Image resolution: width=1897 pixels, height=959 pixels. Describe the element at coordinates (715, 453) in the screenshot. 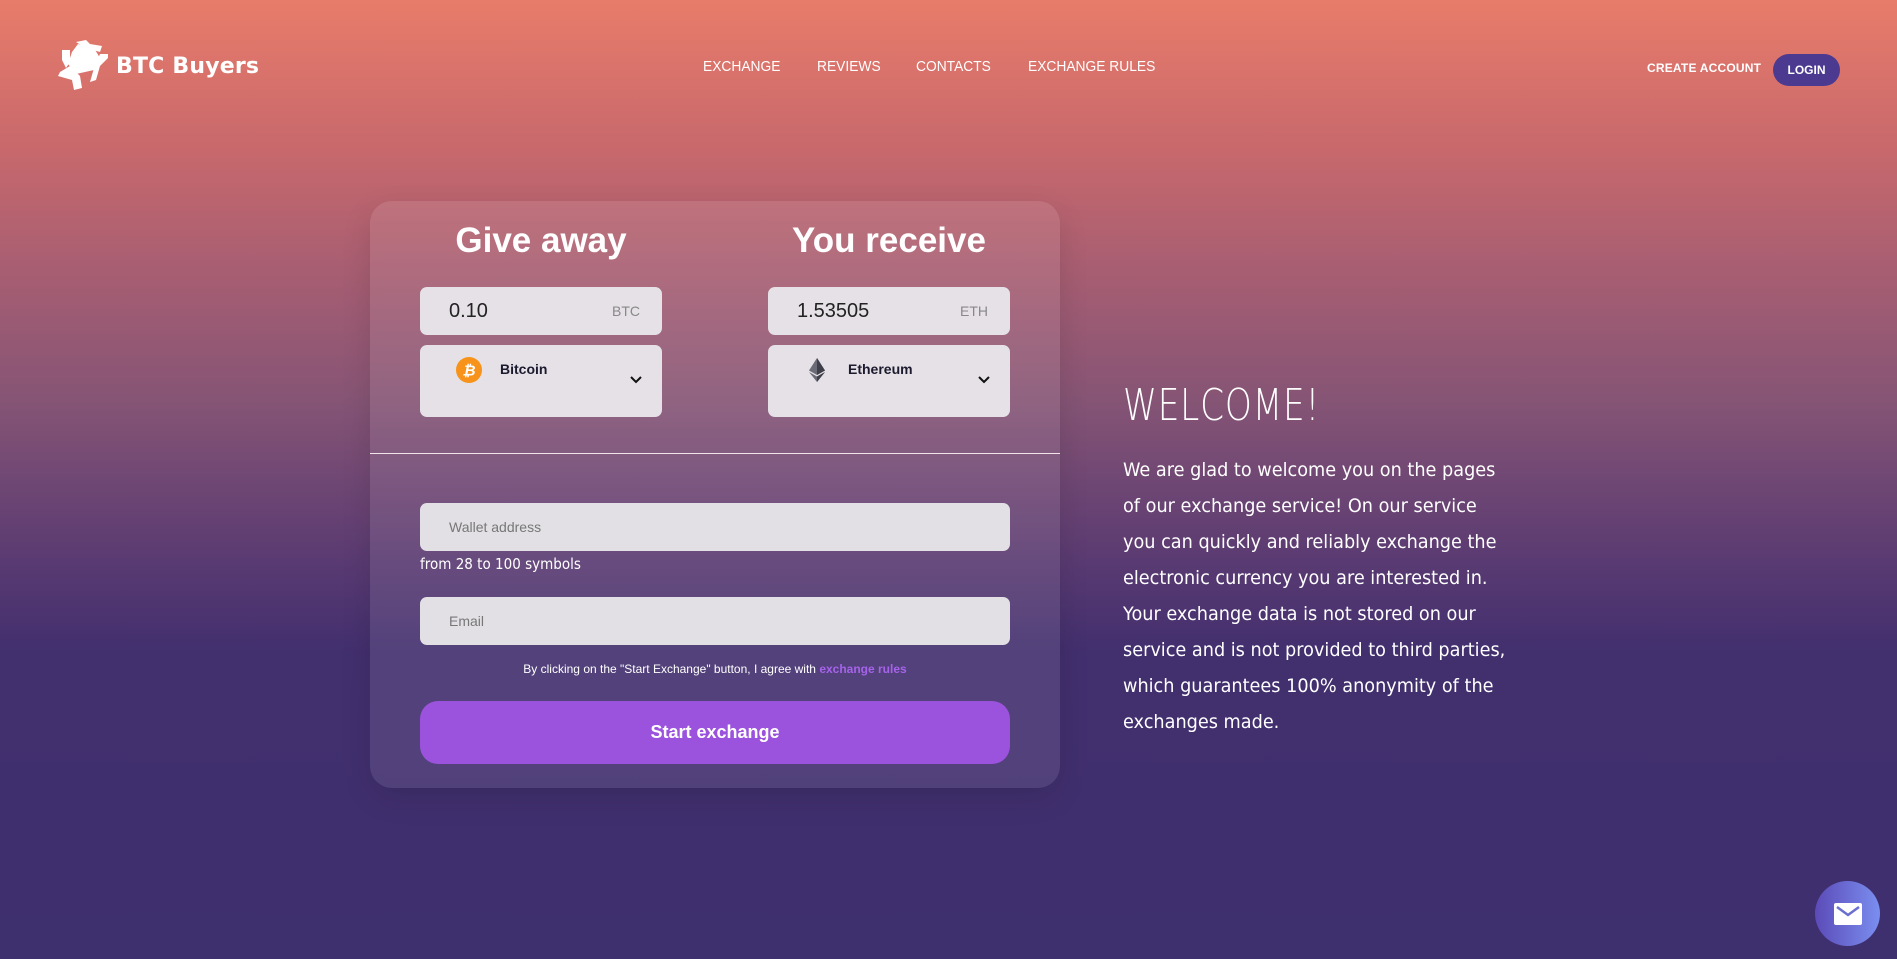

I see `card-divider` at that location.